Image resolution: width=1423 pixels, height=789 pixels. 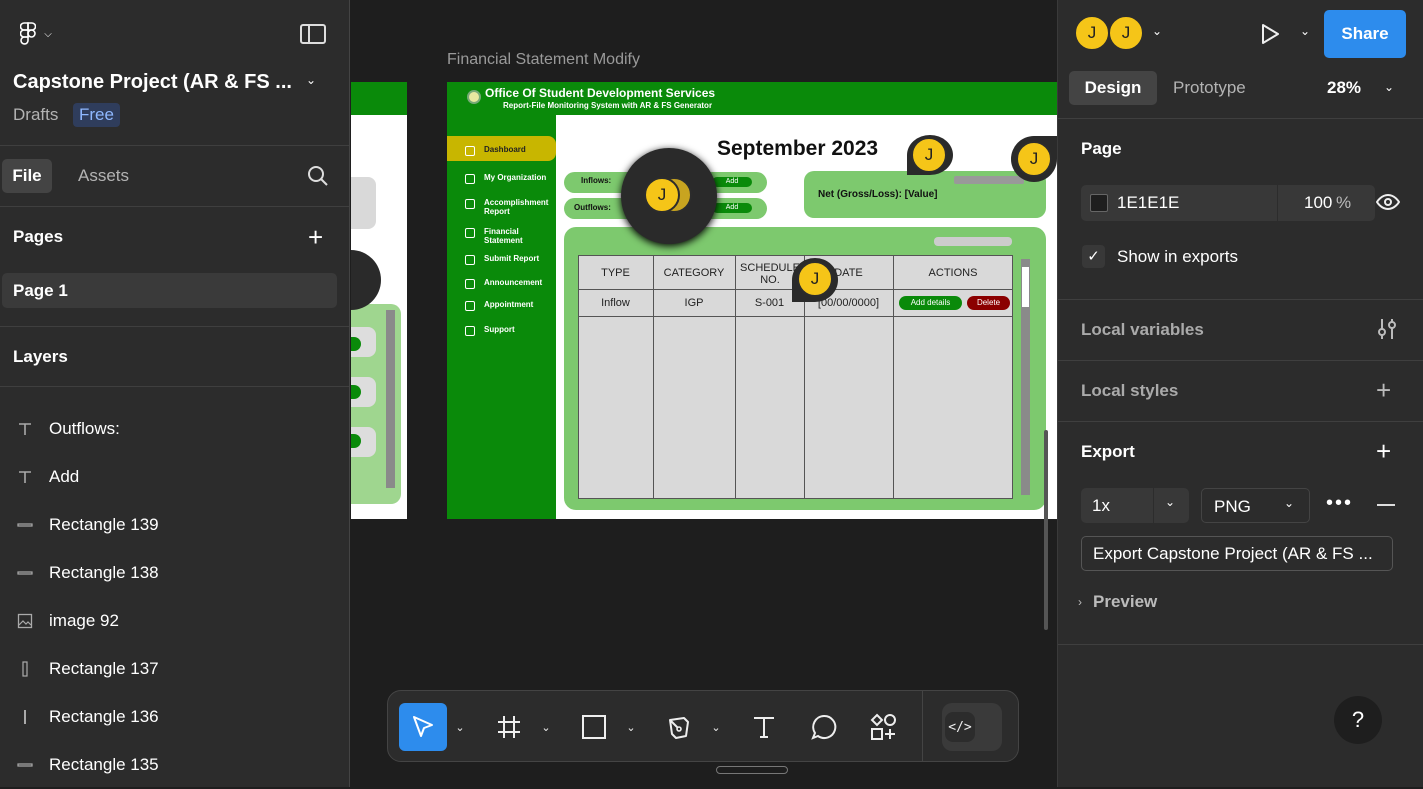 I want to click on more-options-icon: •••, so click(x=1339, y=503).